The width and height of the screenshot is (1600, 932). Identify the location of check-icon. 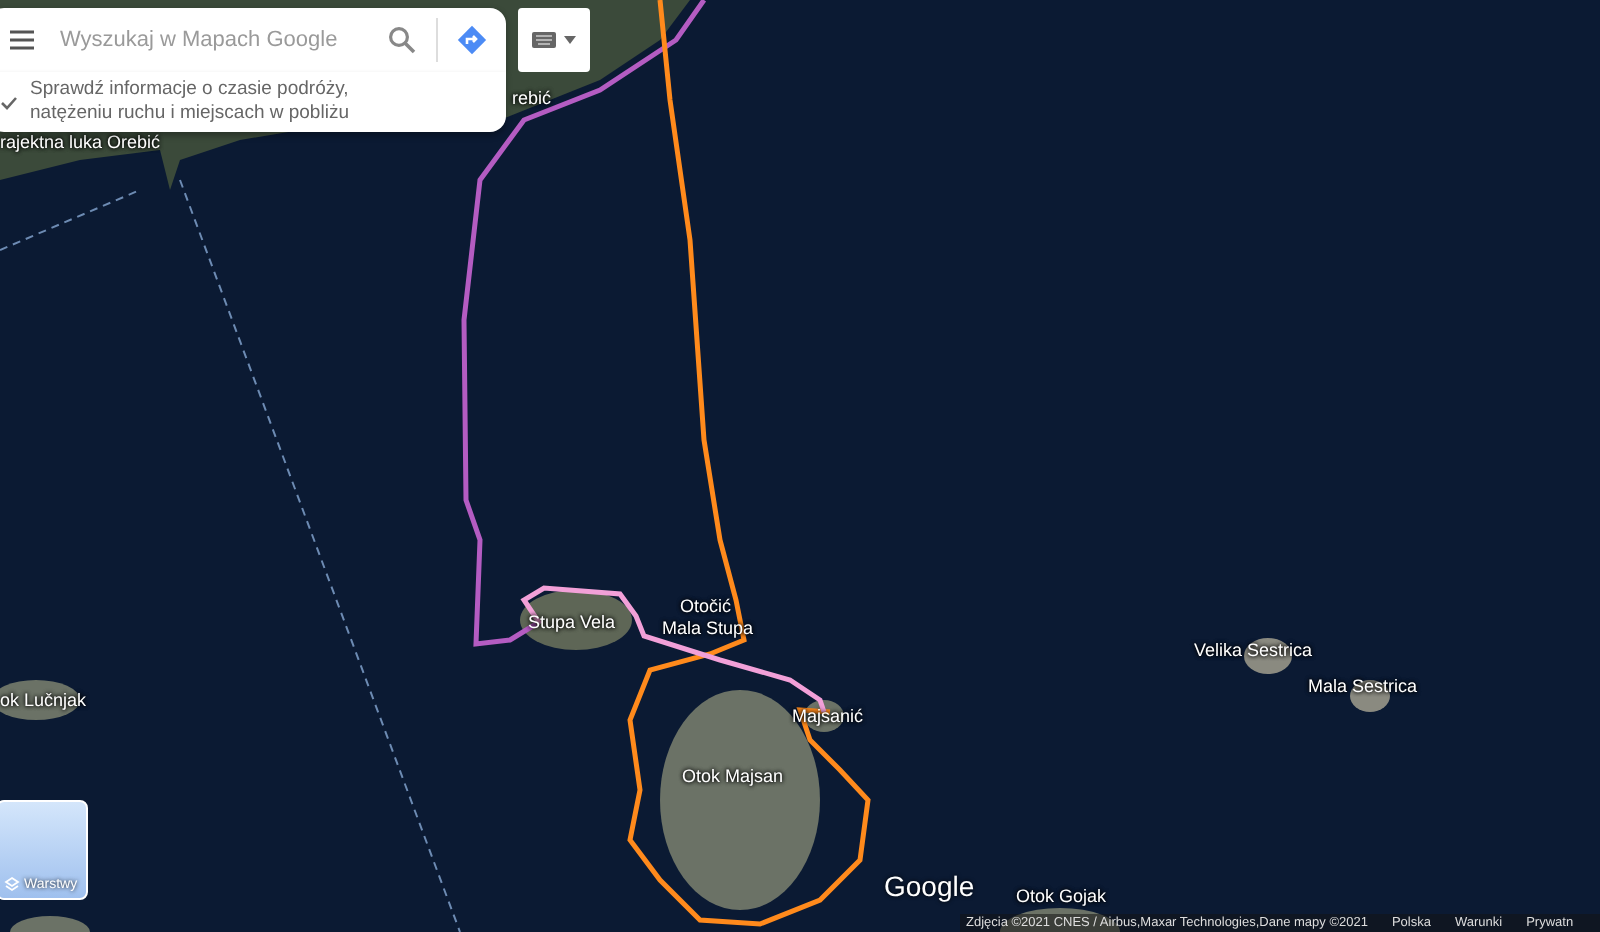
(9, 102).